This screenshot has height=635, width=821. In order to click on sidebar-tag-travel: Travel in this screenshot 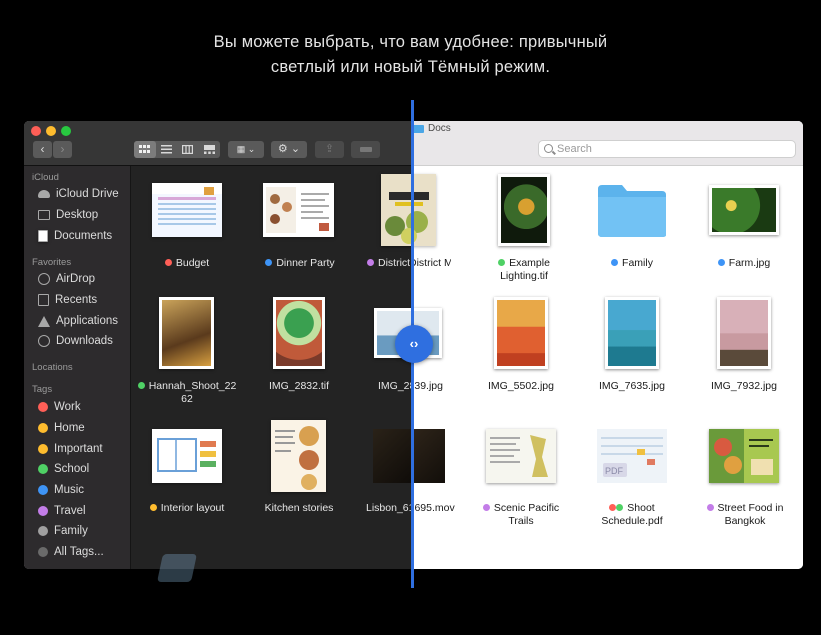, I will do `click(62, 511)`.